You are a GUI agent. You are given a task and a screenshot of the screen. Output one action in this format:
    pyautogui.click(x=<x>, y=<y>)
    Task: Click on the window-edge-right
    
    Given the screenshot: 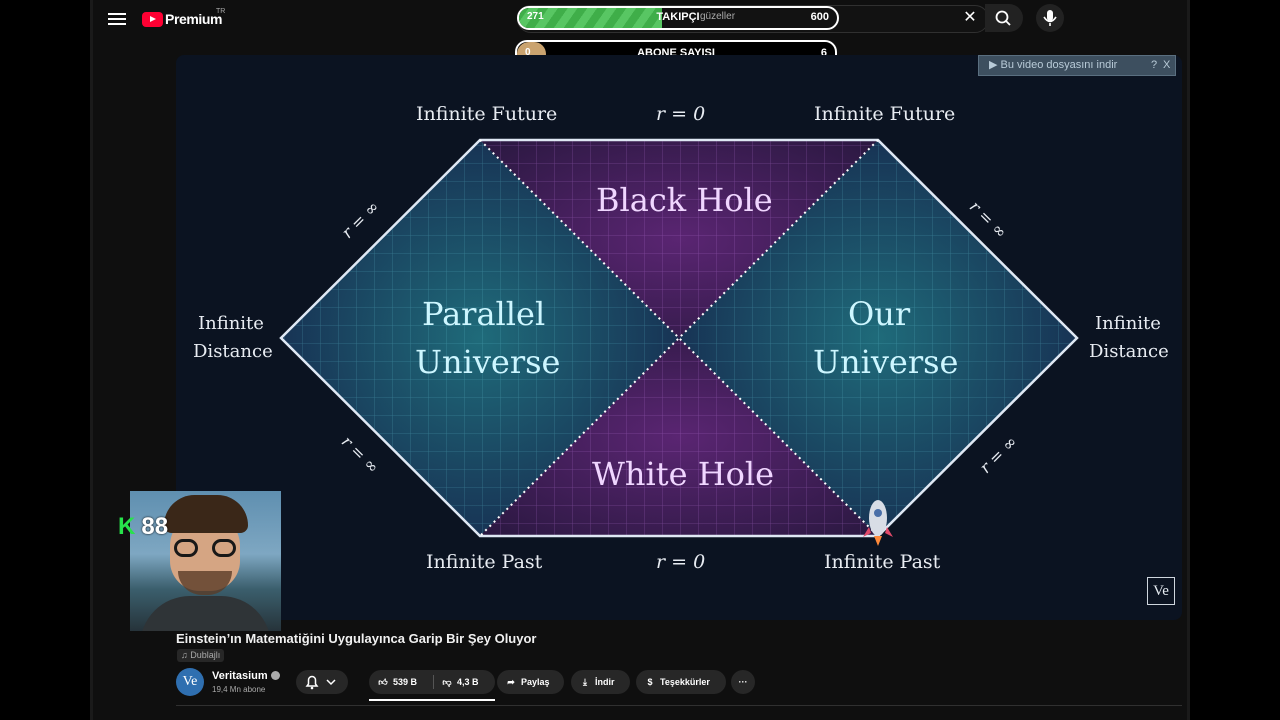 What is the action you would take?
    pyautogui.click(x=1188, y=360)
    